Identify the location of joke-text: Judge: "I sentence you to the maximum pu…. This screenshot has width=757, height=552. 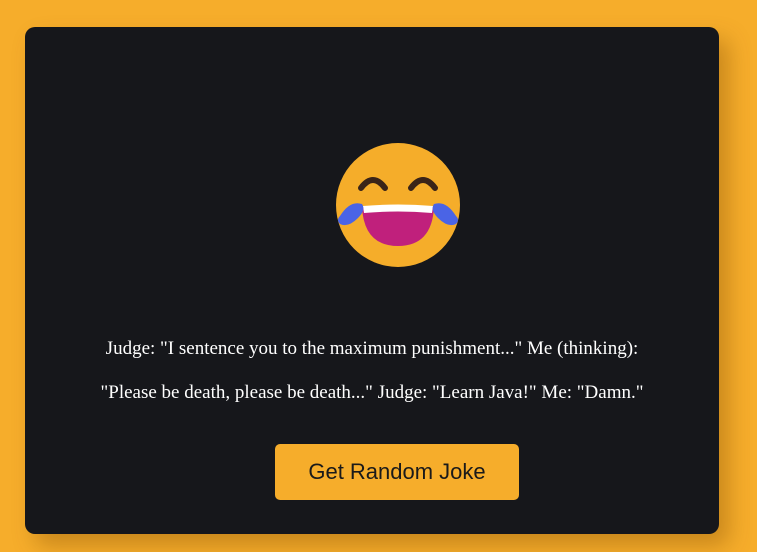
(372, 371).